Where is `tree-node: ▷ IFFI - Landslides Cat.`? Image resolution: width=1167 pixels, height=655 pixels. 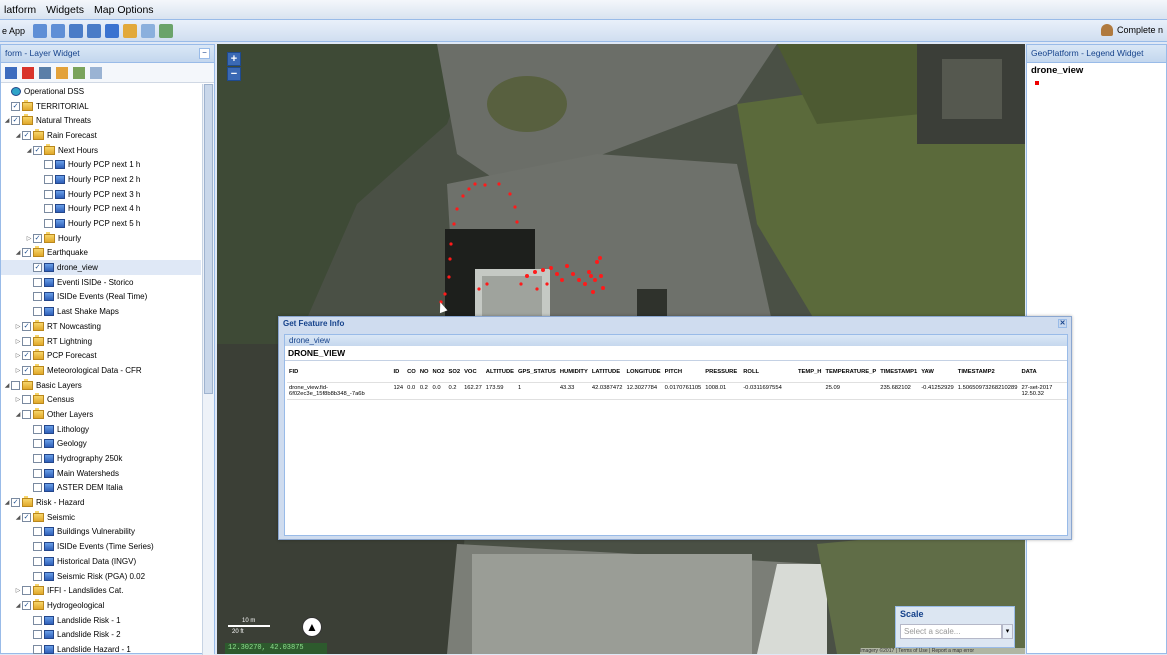 tree-node: ▷ IFFI - Landslides Cat. is located at coordinates (101, 590).